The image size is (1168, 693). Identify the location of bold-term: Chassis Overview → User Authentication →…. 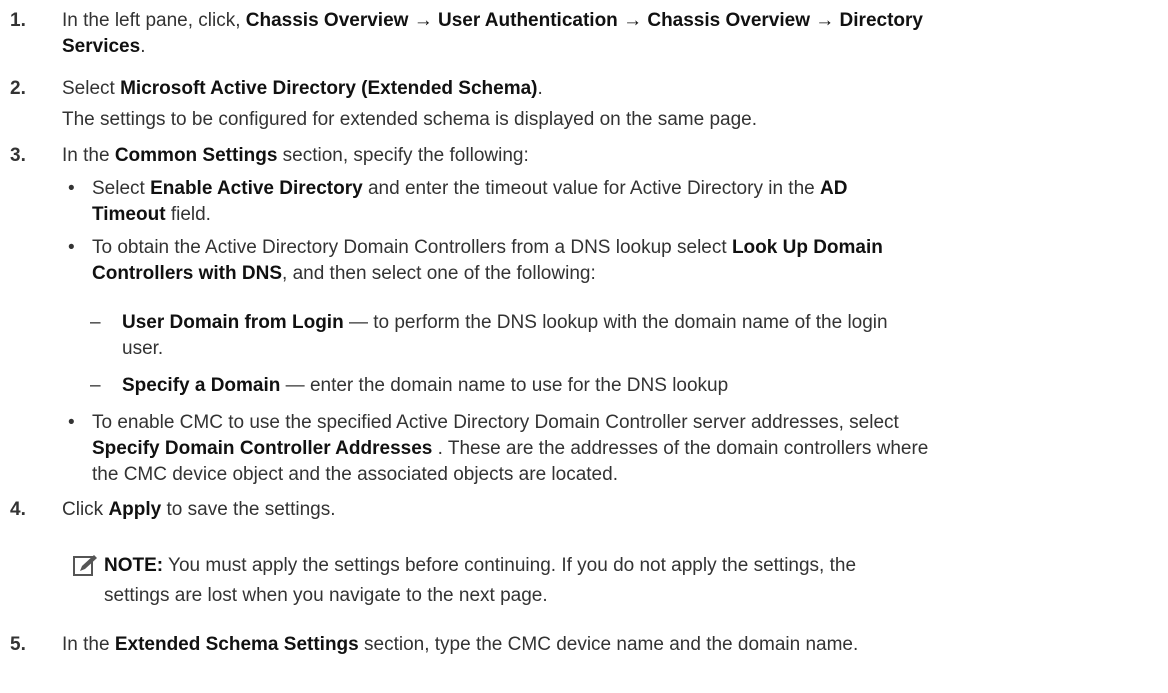
(584, 20).